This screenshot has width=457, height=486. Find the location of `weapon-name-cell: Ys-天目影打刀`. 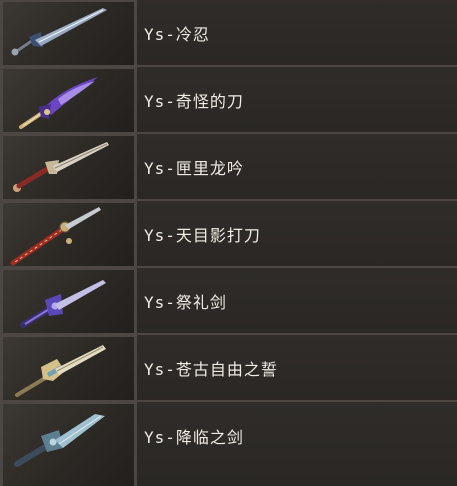

weapon-name-cell: Ys-天目影打刀 is located at coordinates (297, 233).